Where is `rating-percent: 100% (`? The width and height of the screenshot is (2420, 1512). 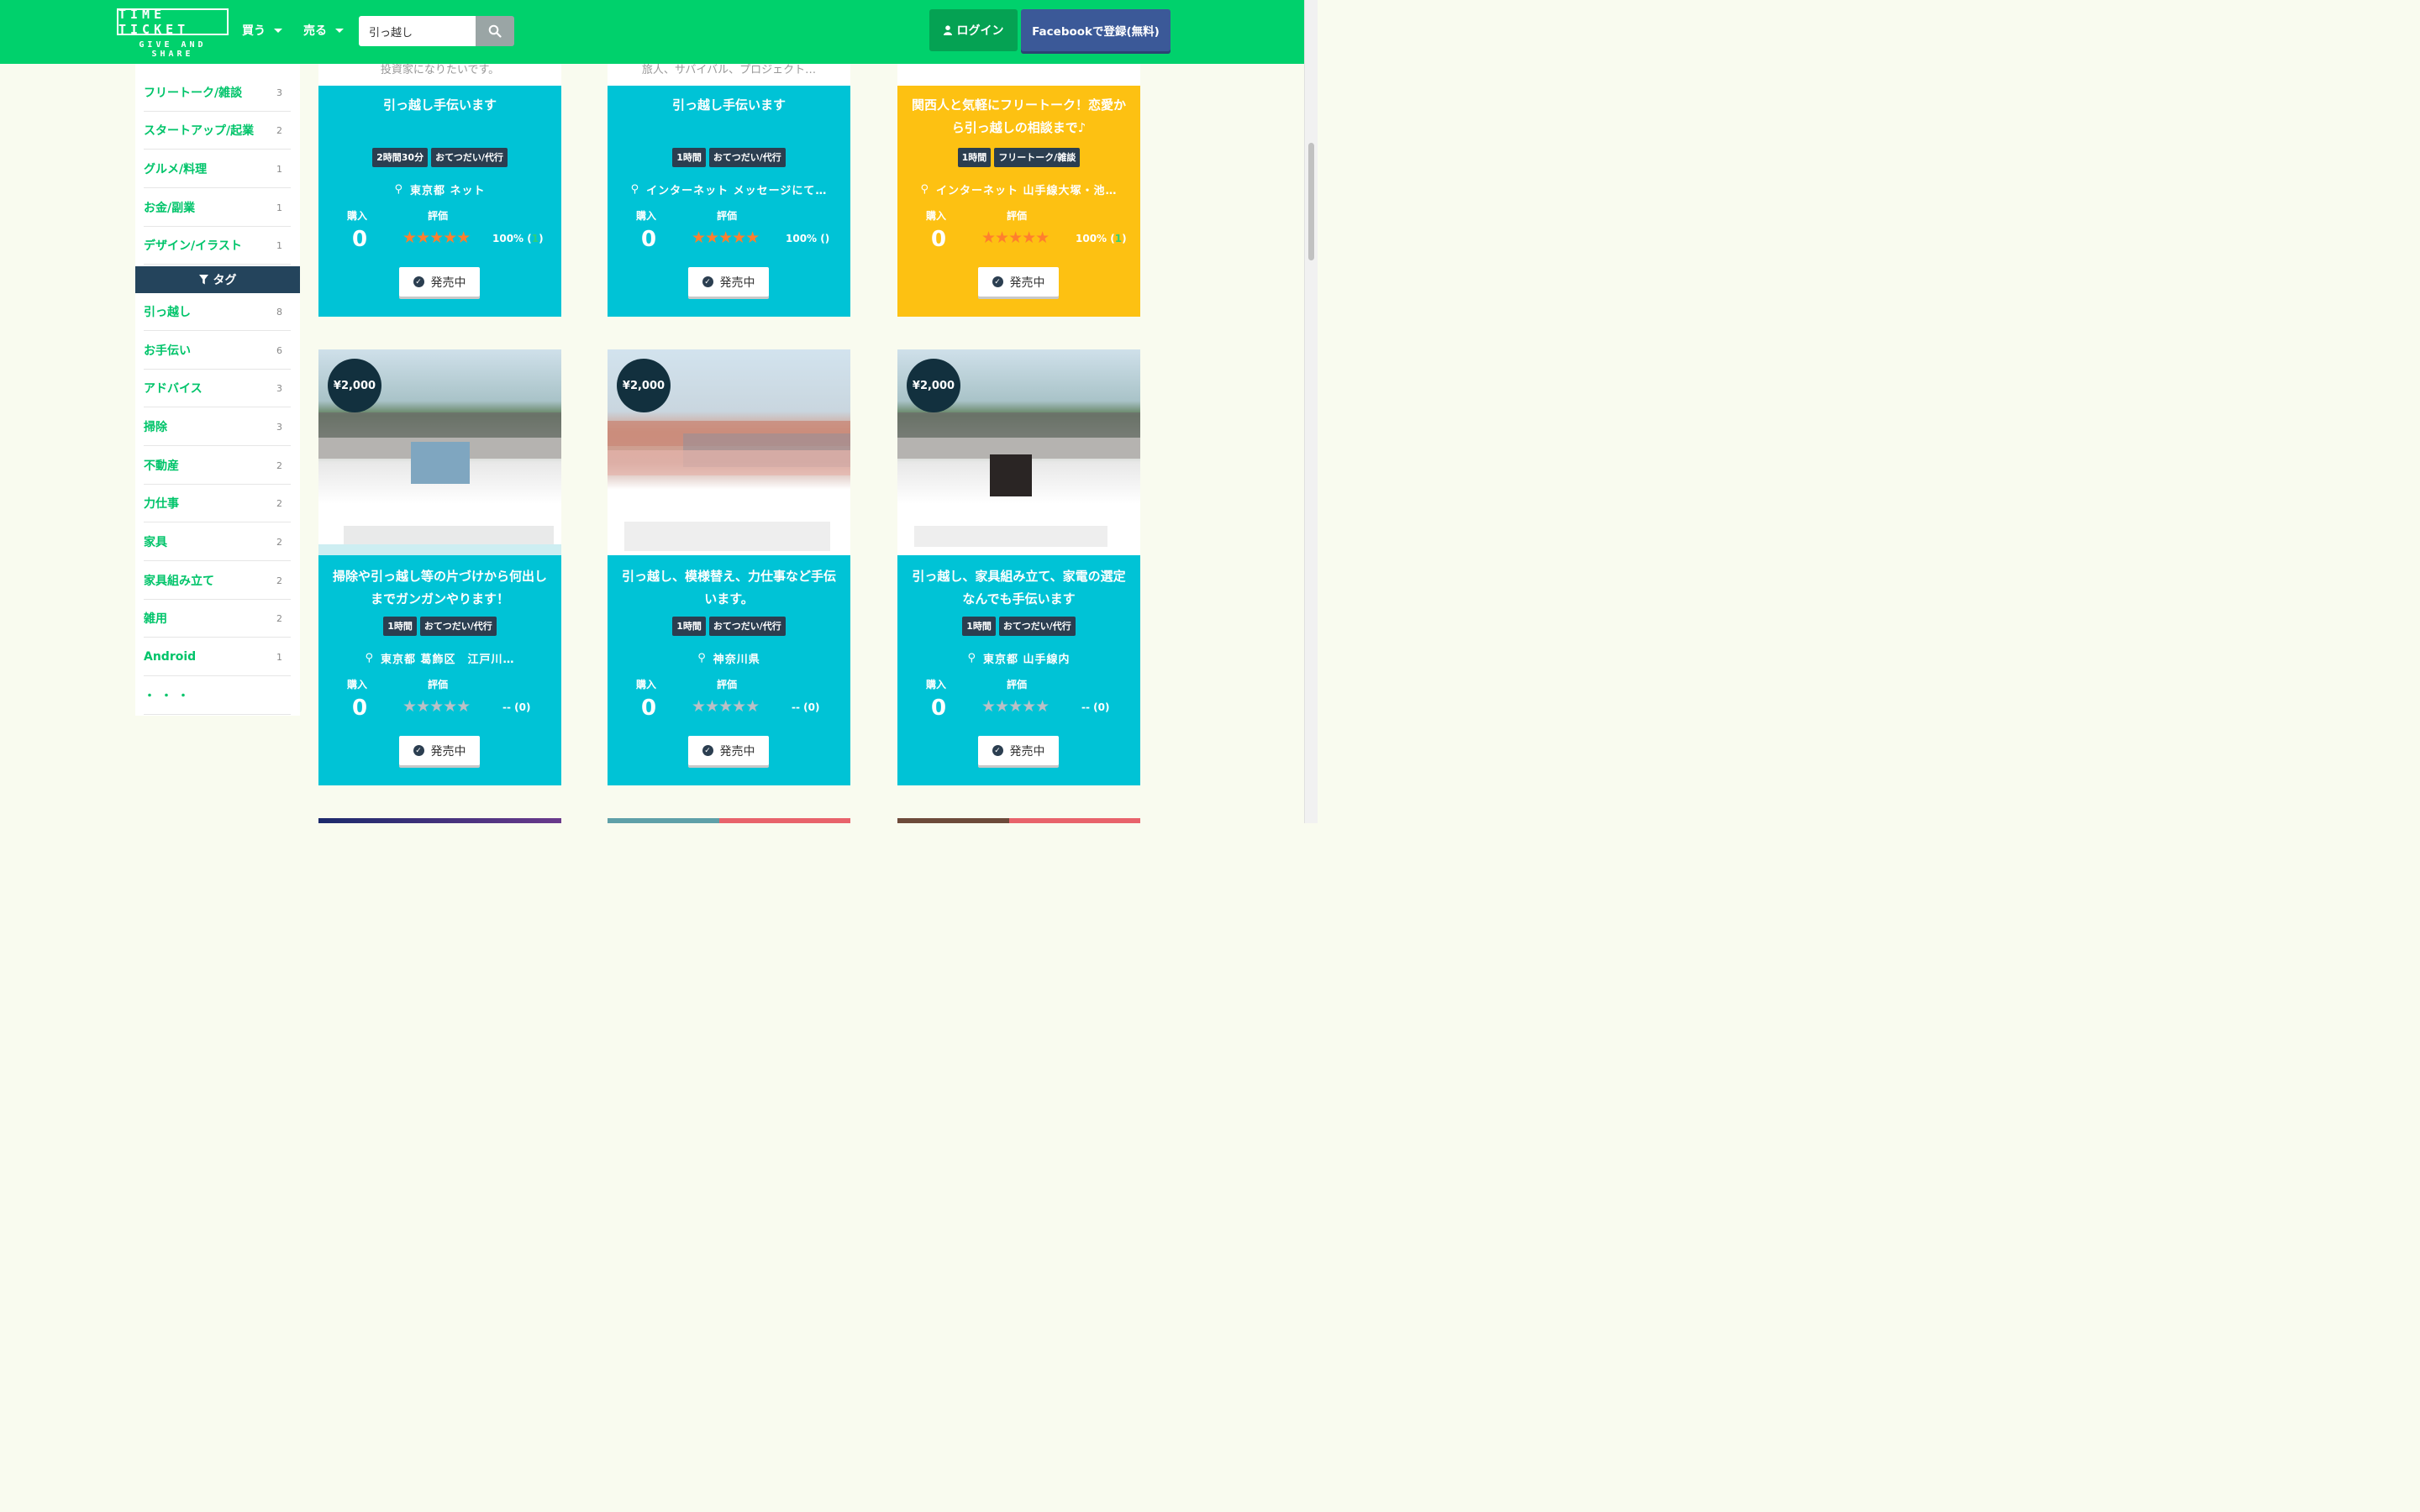 rating-percent: 100% ( is located at coordinates (1095, 238).